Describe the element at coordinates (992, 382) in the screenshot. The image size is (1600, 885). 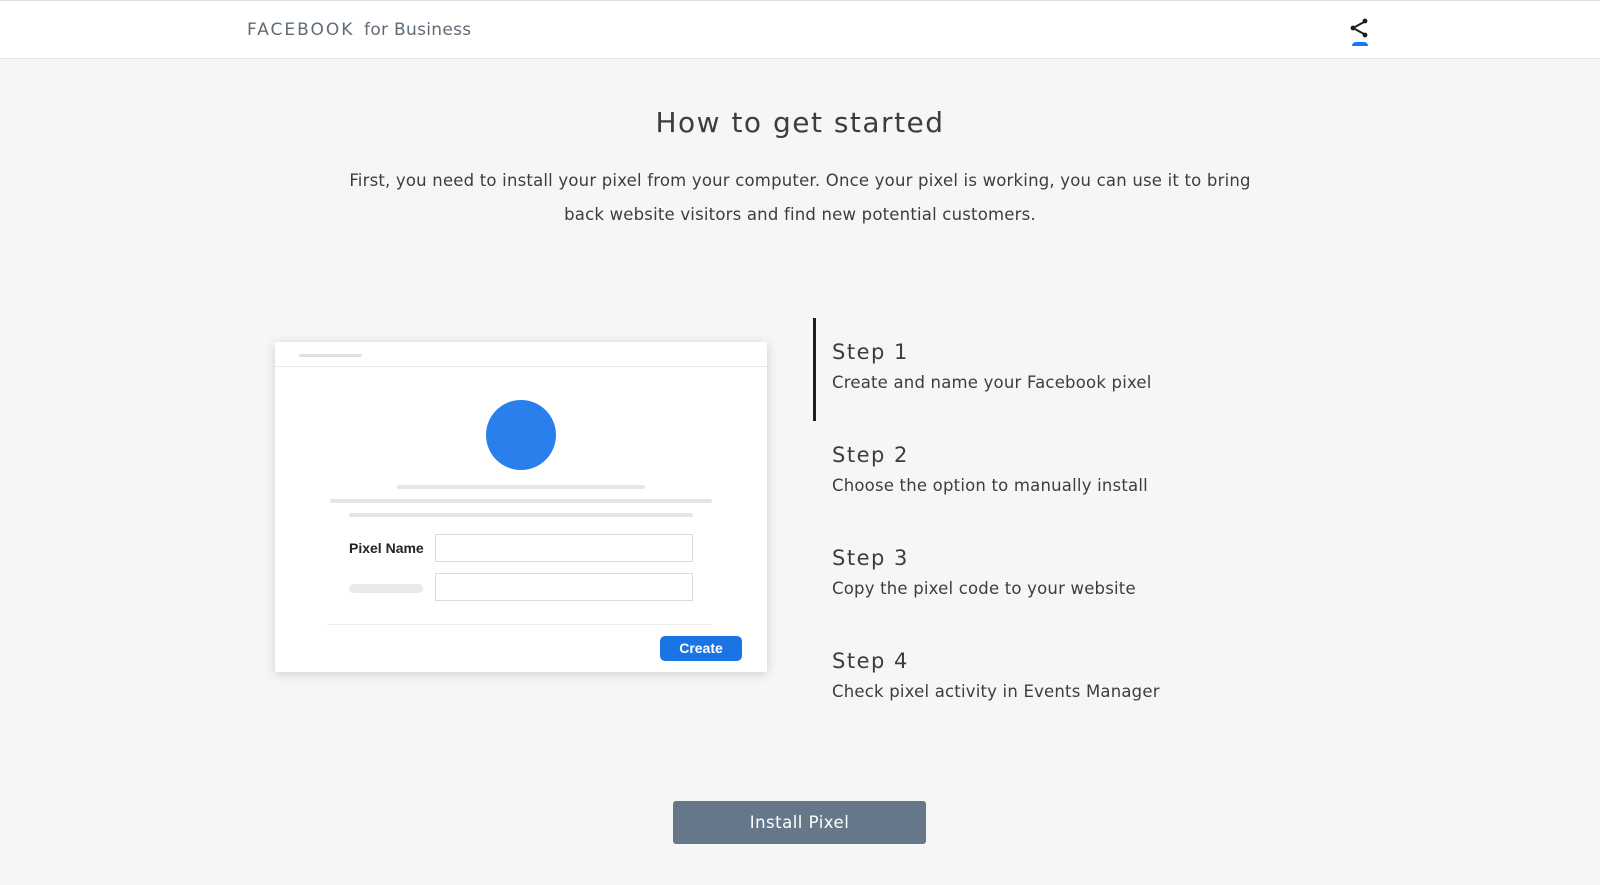
I see `step-description: Create and name your Facebook pixel` at that location.